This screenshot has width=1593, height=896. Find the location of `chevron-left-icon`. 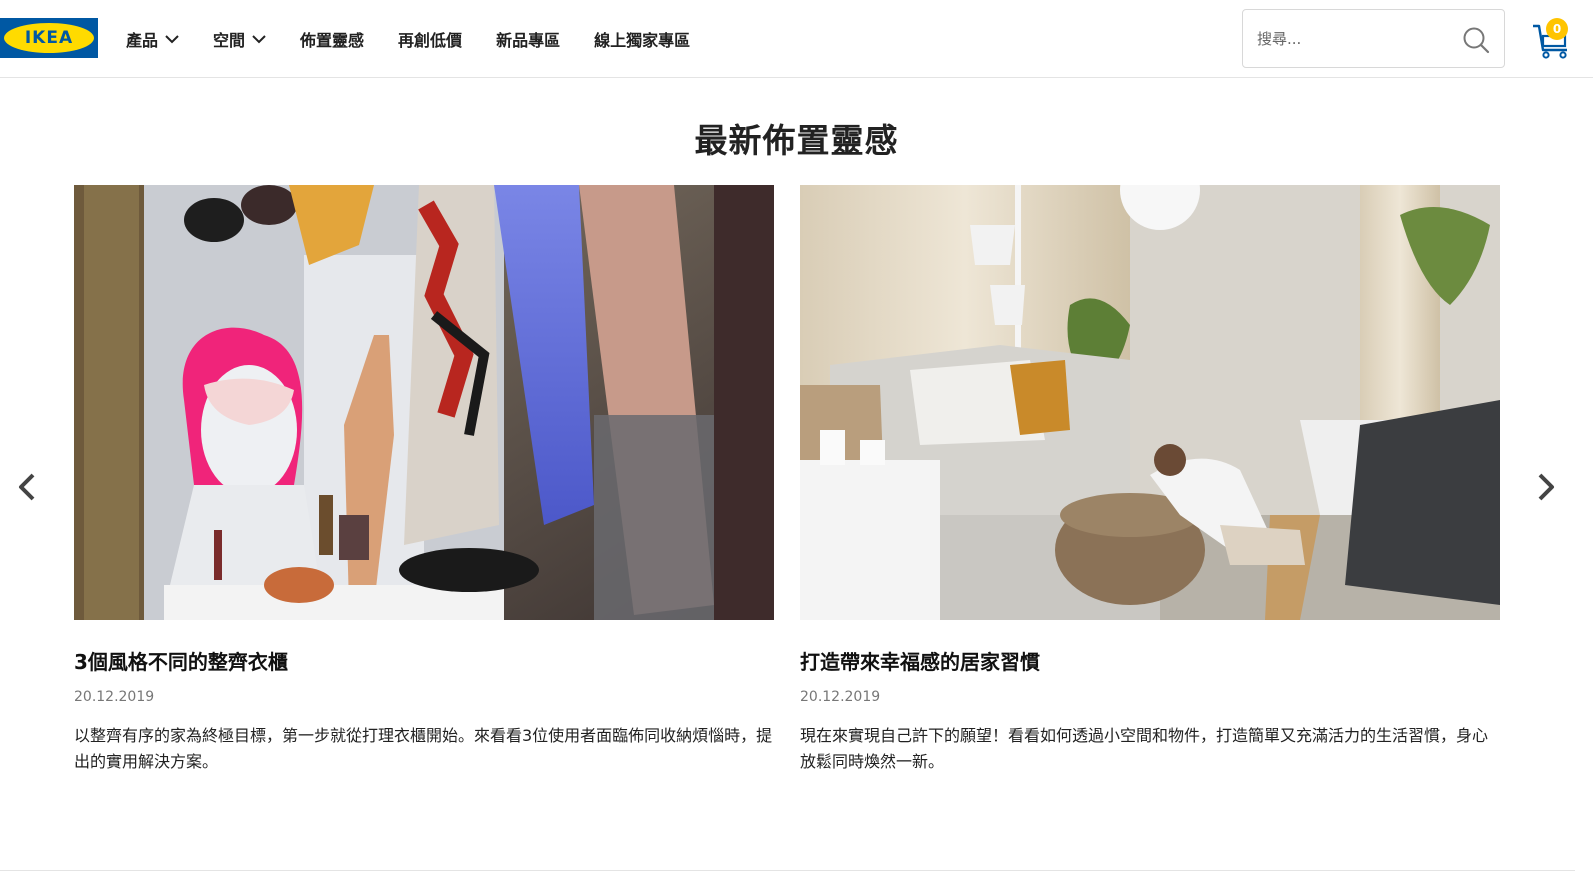

chevron-left-icon is located at coordinates (27, 489).